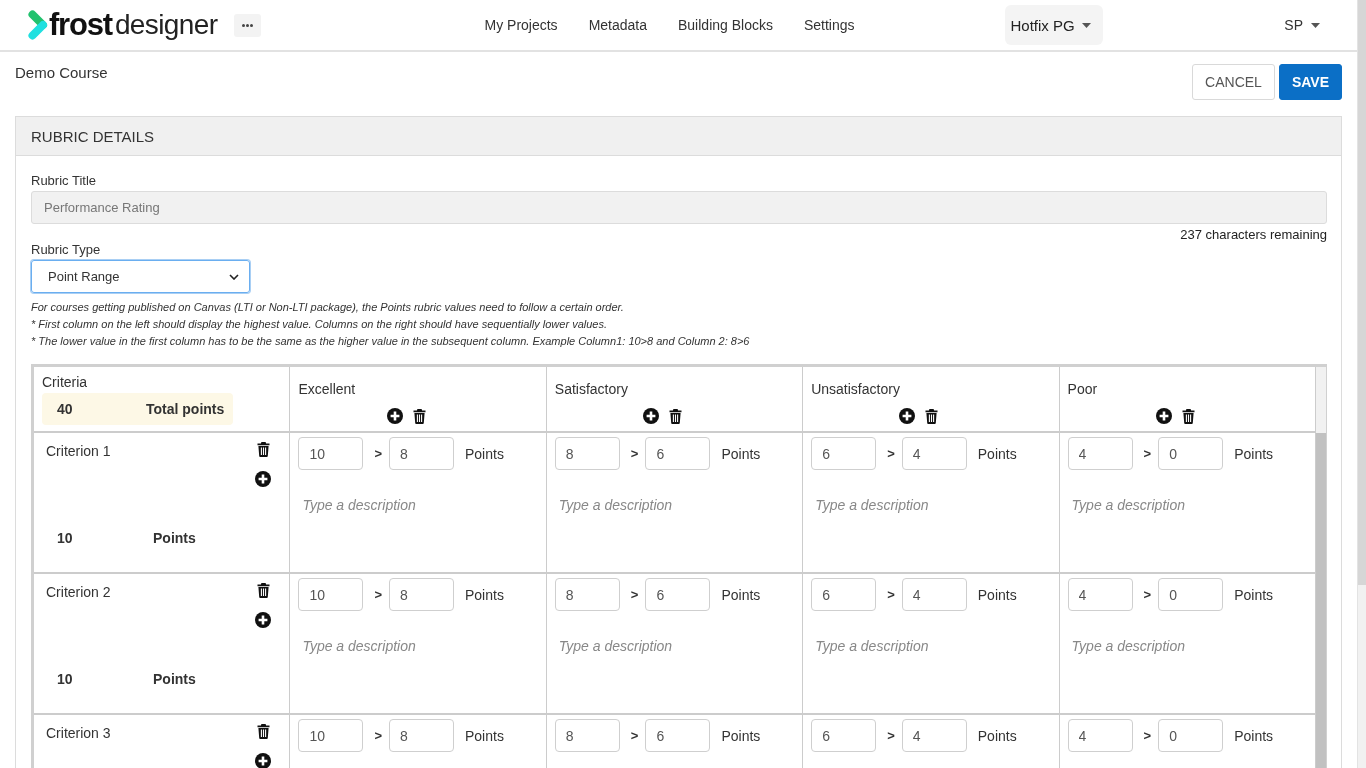  What do you see at coordinates (521, 25) in the screenshot?
I see `nav-link: My Projects` at bounding box center [521, 25].